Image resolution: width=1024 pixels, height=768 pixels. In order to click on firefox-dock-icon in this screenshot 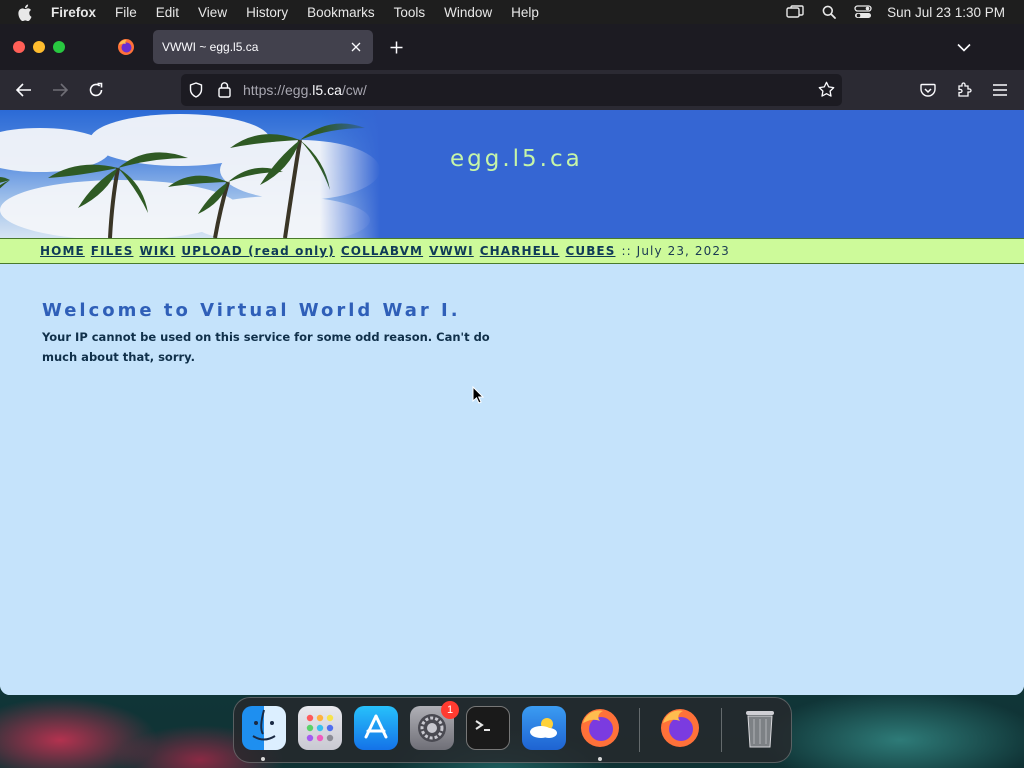, I will do `click(600, 728)`.